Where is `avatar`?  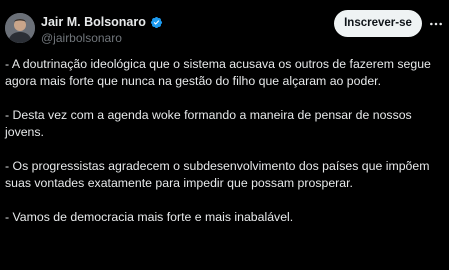
avatar is located at coordinates (20, 28).